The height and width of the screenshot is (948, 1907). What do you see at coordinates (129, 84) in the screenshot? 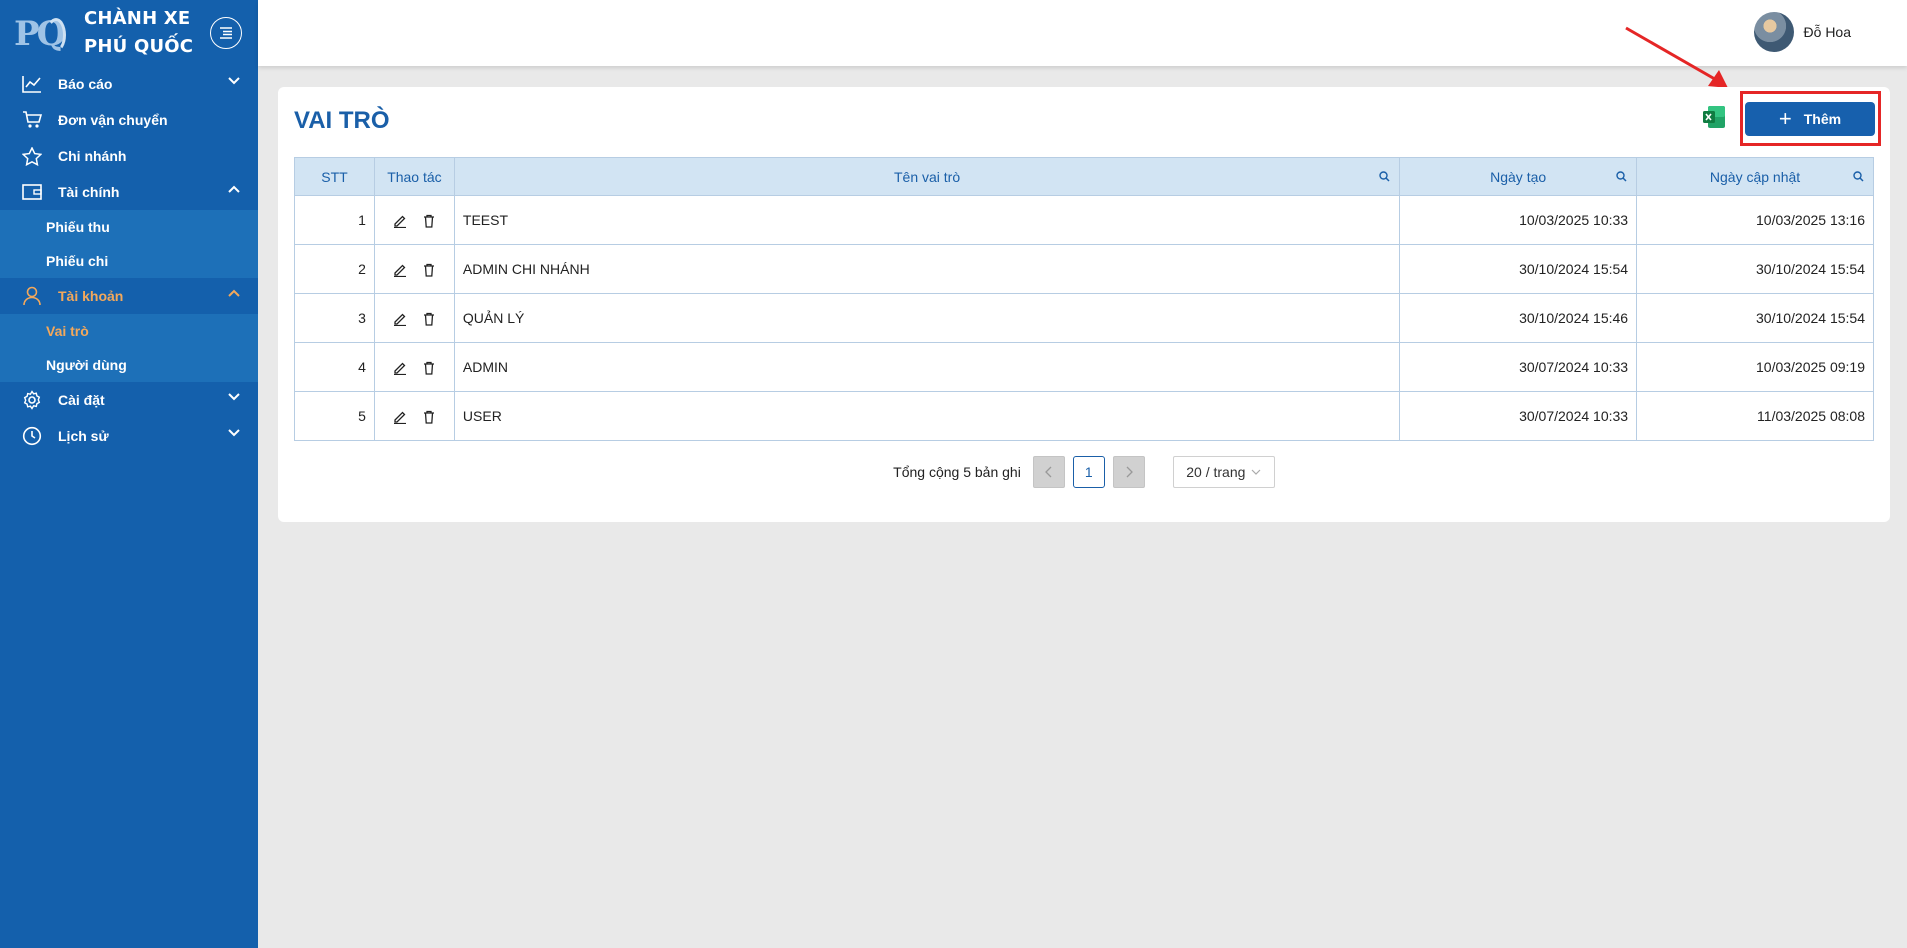
I see `sidebar-item-bao-cao: Báo cáo` at bounding box center [129, 84].